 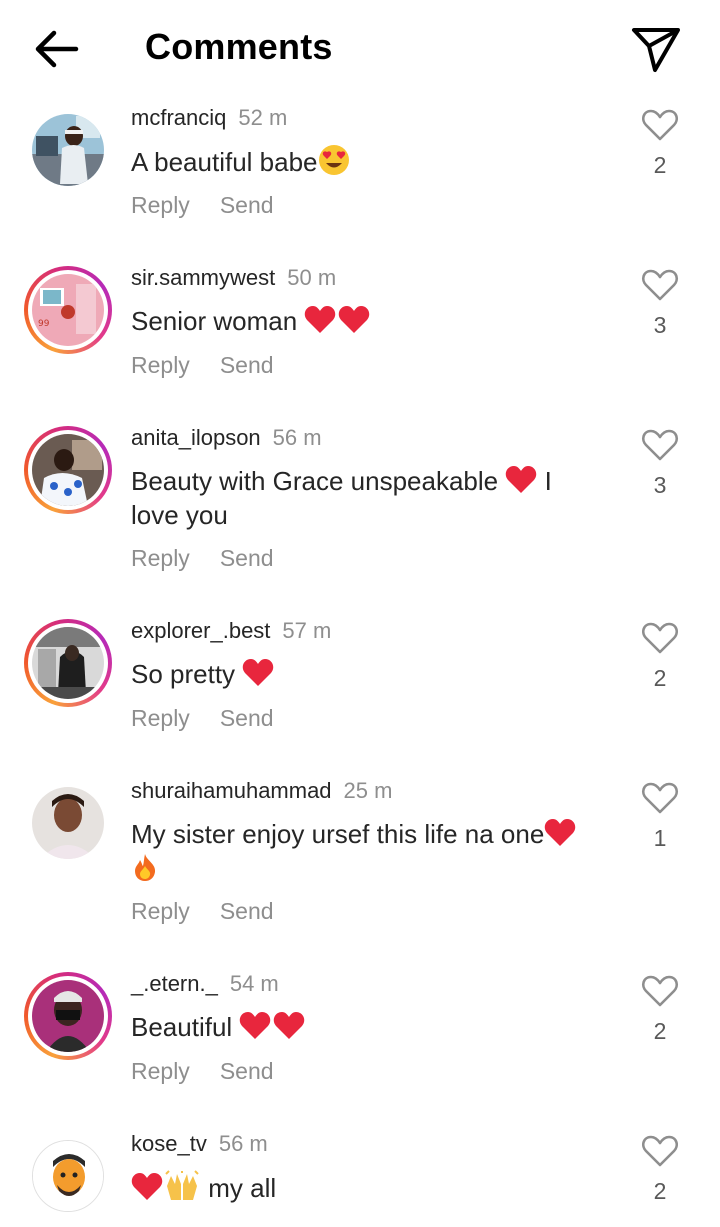 What do you see at coordinates (145, 867) in the screenshot?
I see `fire-emoji-icon` at bounding box center [145, 867].